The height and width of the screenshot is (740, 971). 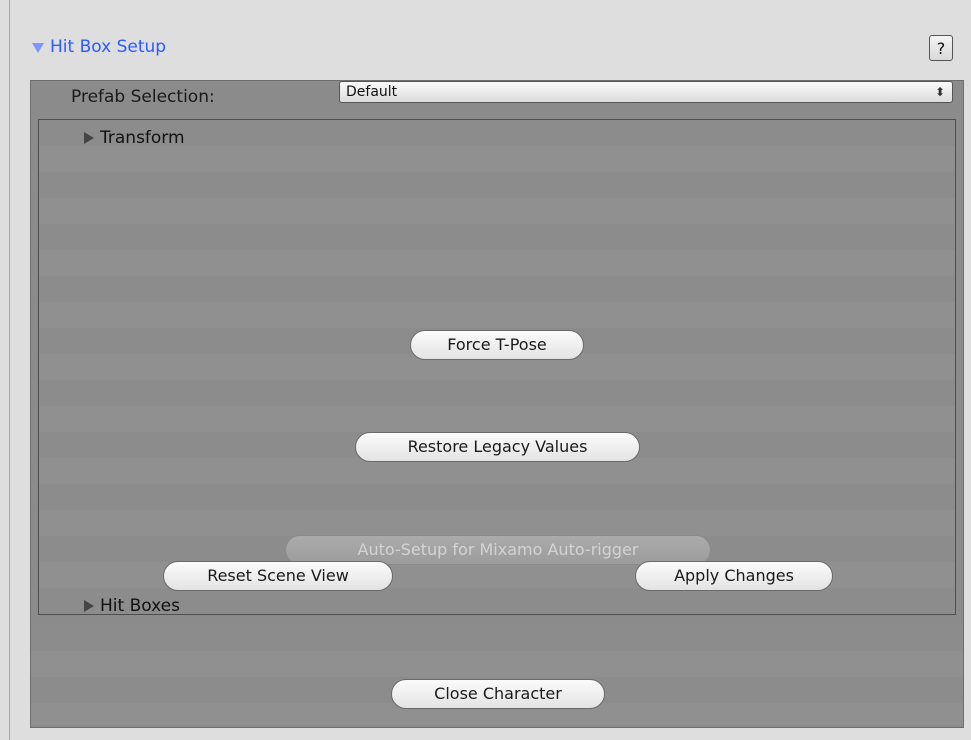 I want to click on force-tpose-button: Force T-Pose, so click(x=497, y=345).